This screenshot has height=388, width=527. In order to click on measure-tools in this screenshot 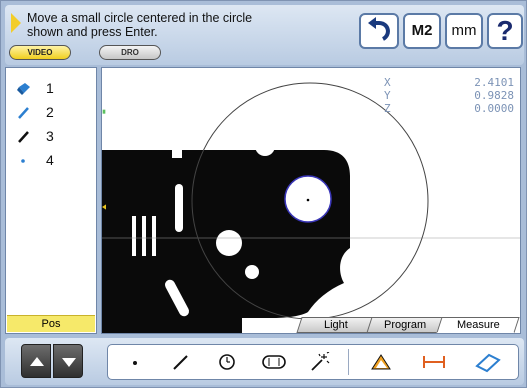, I will do `click(313, 362)`.